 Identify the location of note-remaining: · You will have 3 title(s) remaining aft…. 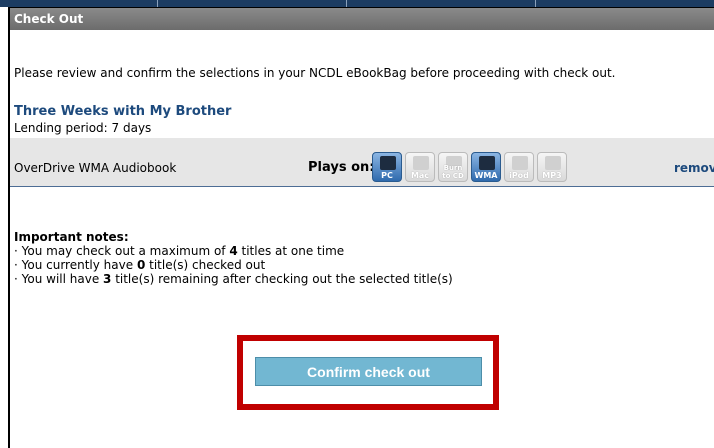
(233, 279).